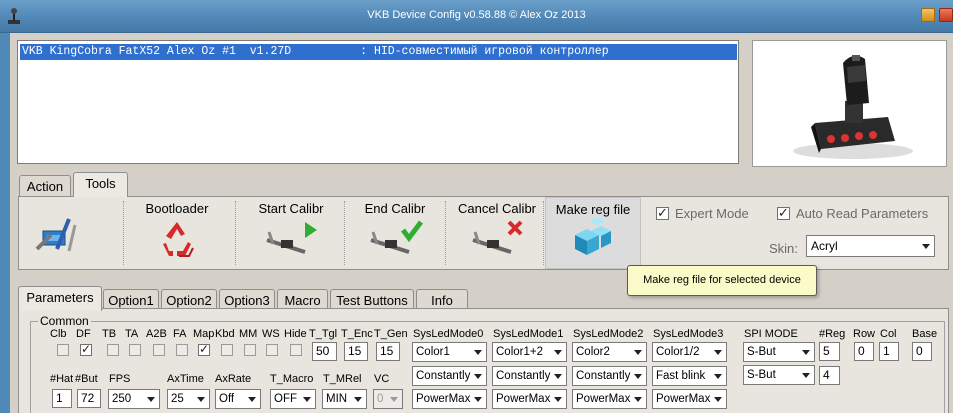 This screenshot has width=953, height=413. Describe the element at coordinates (783, 213) in the screenshot. I see `auto-read-check` at that location.